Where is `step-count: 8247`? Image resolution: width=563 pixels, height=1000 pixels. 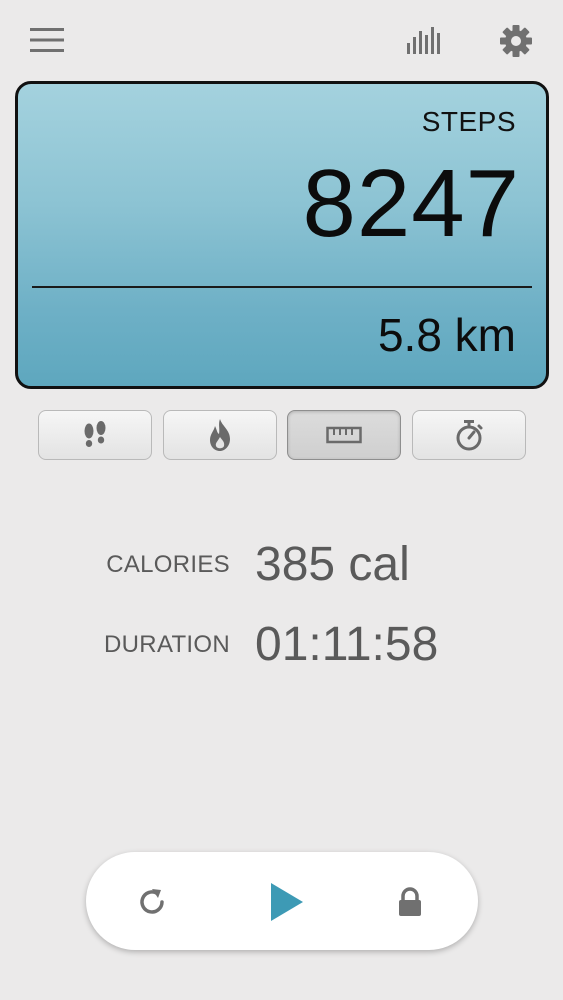 step-count: 8247 is located at coordinates (411, 203).